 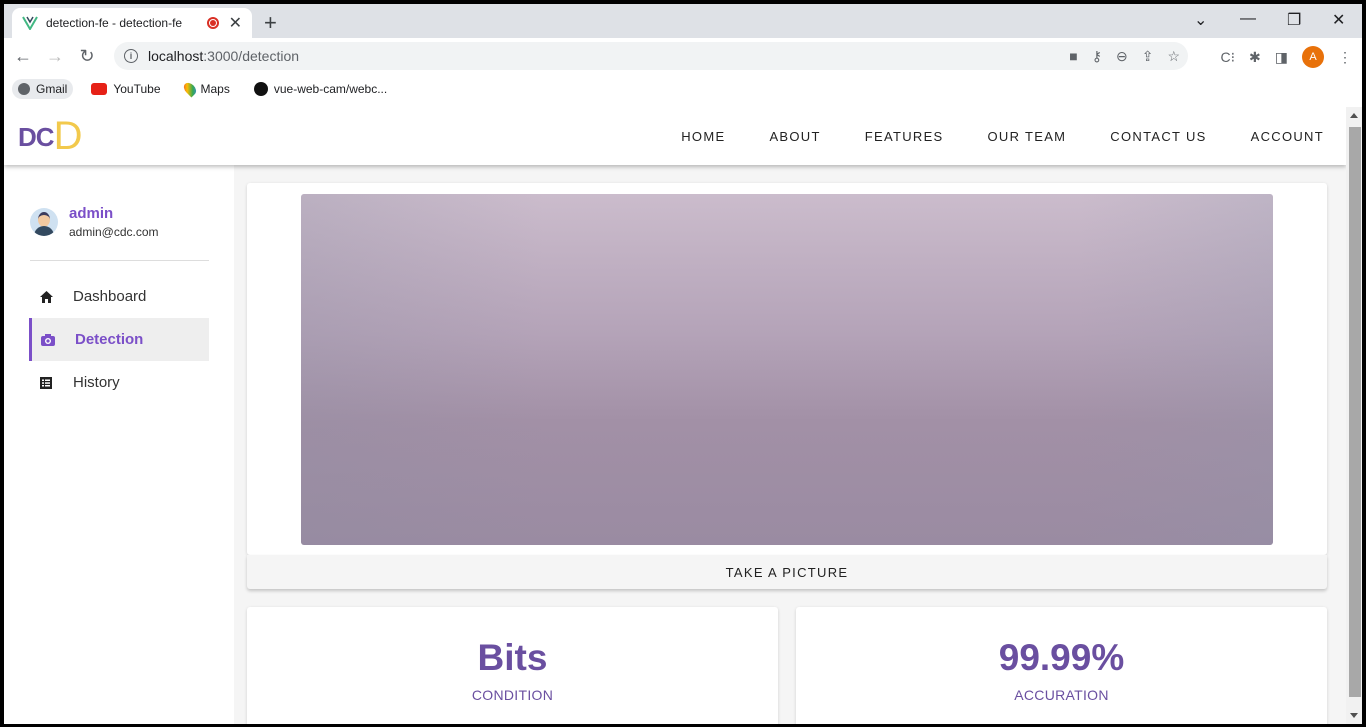 What do you see at coordinates (683, 21) in the screenshot?
I see `tab-strip: detection-fe - detection-fe ✕ + ⌄ — ❐ ✕` at bounding box center [683, 21].